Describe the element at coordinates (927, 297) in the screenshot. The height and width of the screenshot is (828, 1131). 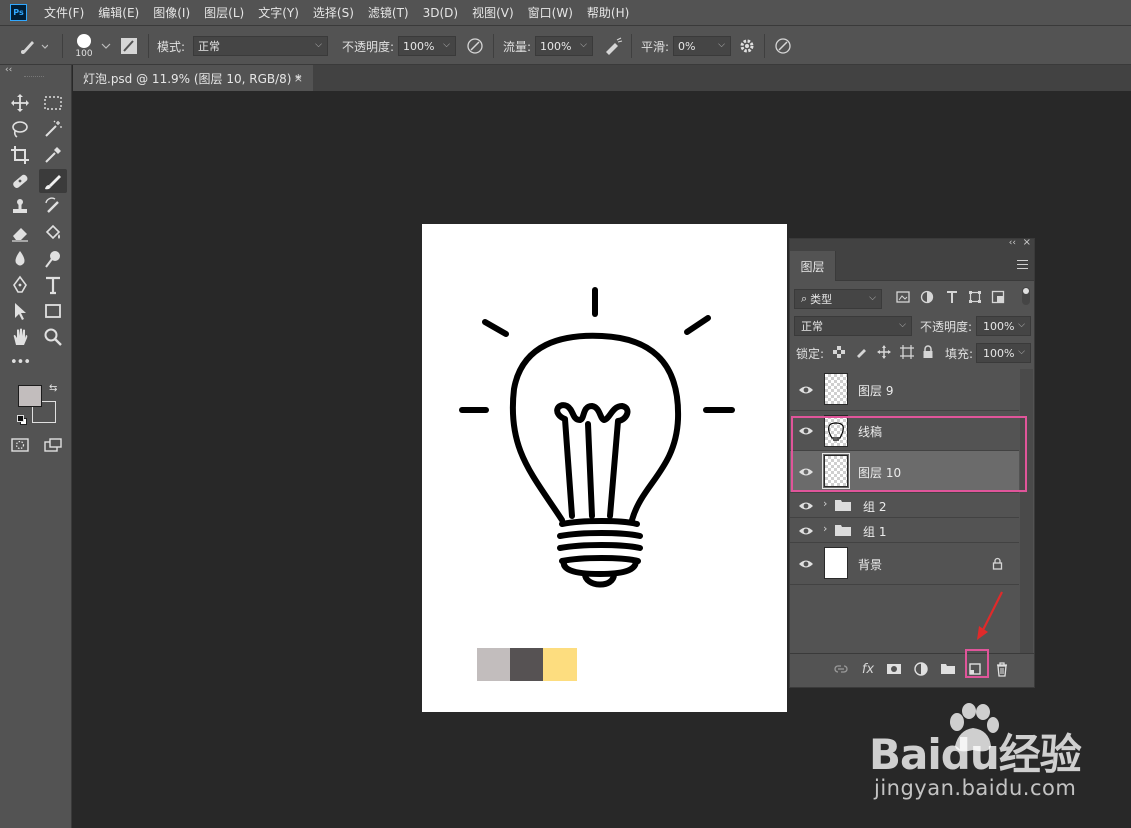
I see `filter-adjustment-icon` at that location.